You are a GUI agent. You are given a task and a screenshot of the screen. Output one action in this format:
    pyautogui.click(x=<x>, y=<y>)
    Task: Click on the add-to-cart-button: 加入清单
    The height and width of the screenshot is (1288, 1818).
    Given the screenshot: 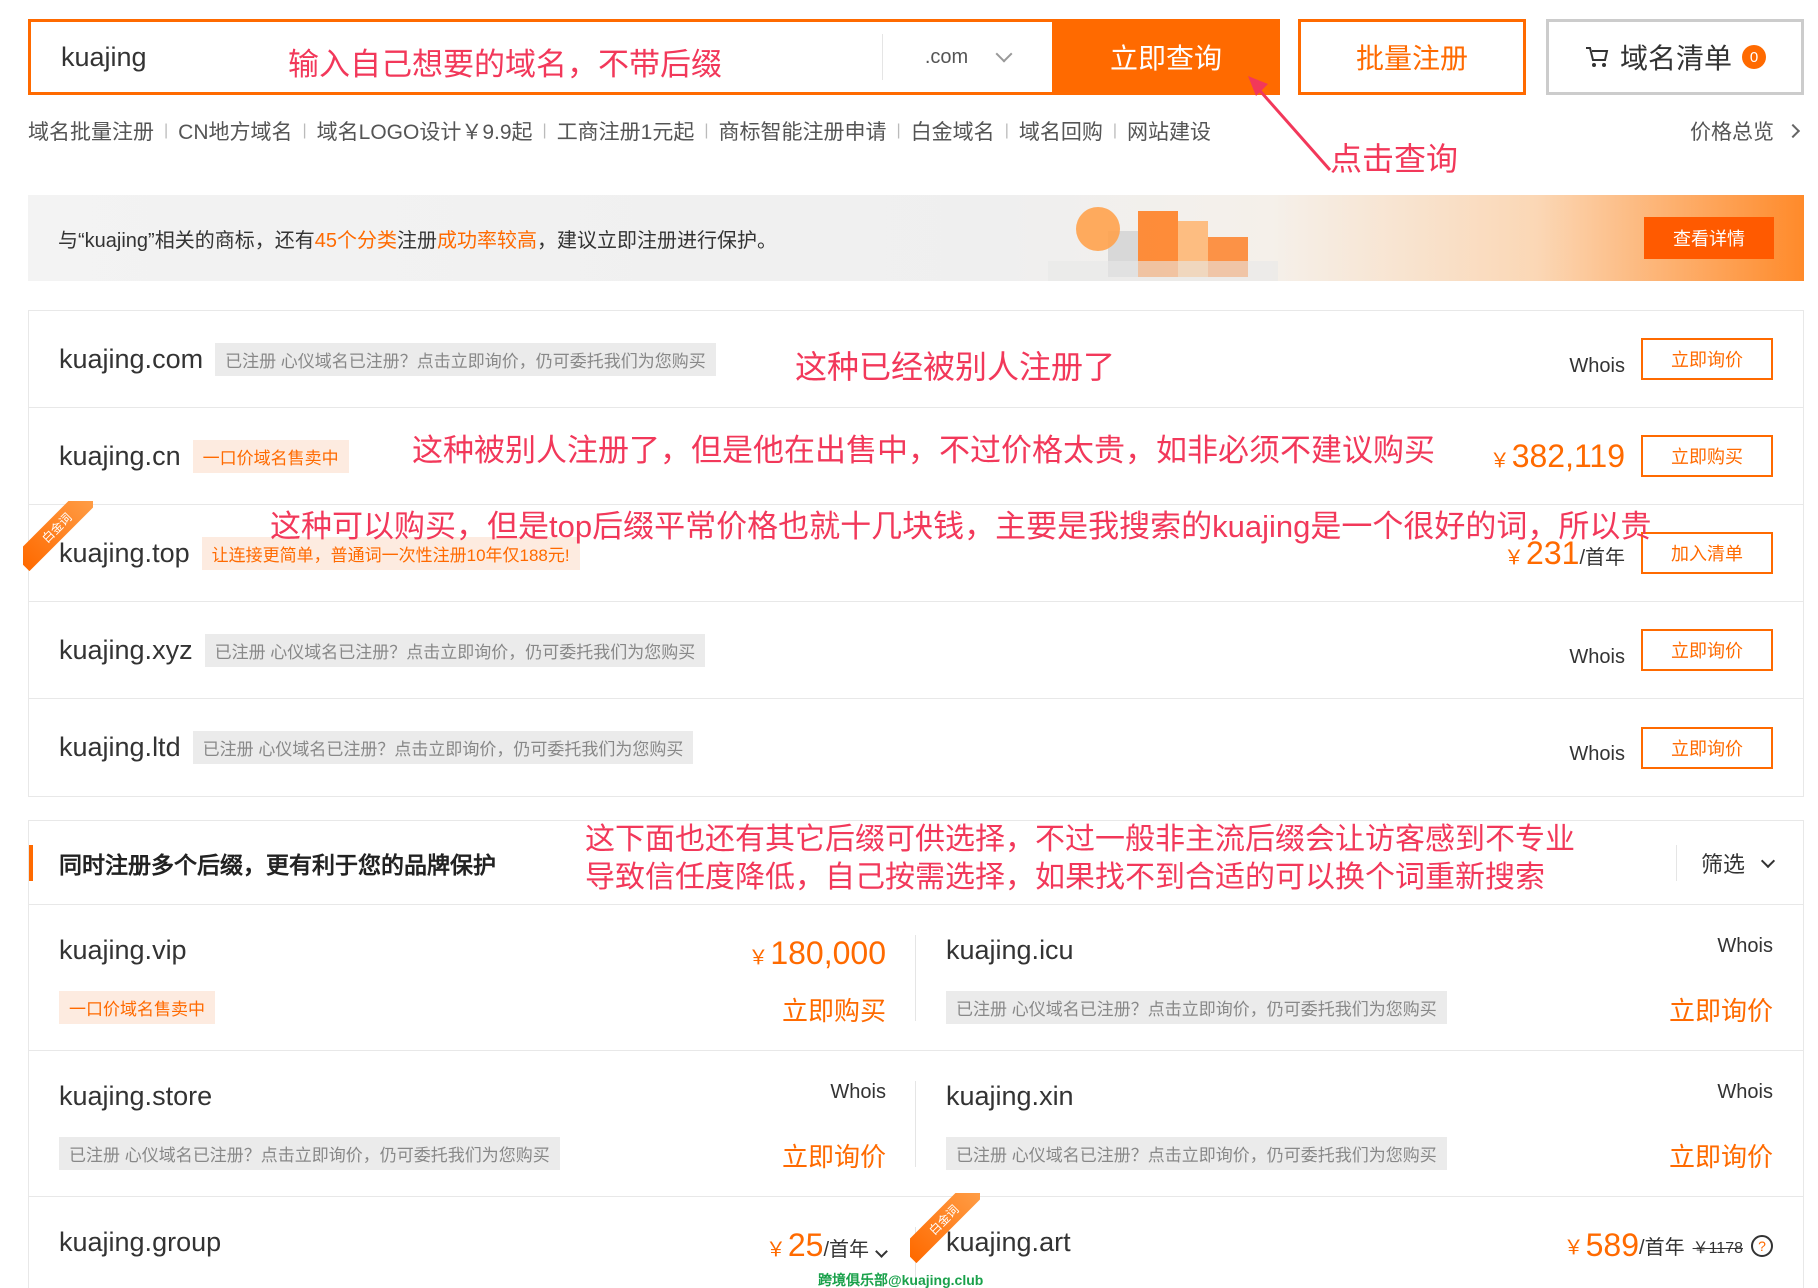 What is the action you would take?
    pyautogui.click(x=1707, y=553)
    